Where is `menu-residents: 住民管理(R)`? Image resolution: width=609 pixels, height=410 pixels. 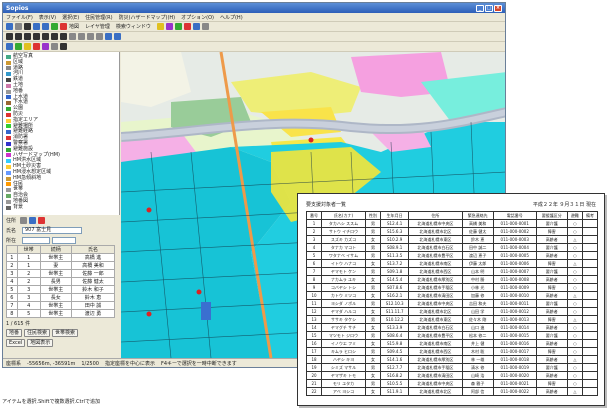 menu-residents: 住民管理(R) is located at coordinates (98, 17).